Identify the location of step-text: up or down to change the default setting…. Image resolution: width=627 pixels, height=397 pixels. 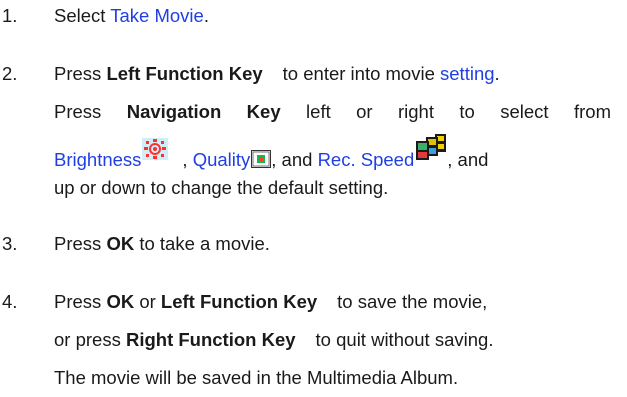
(221, 187).